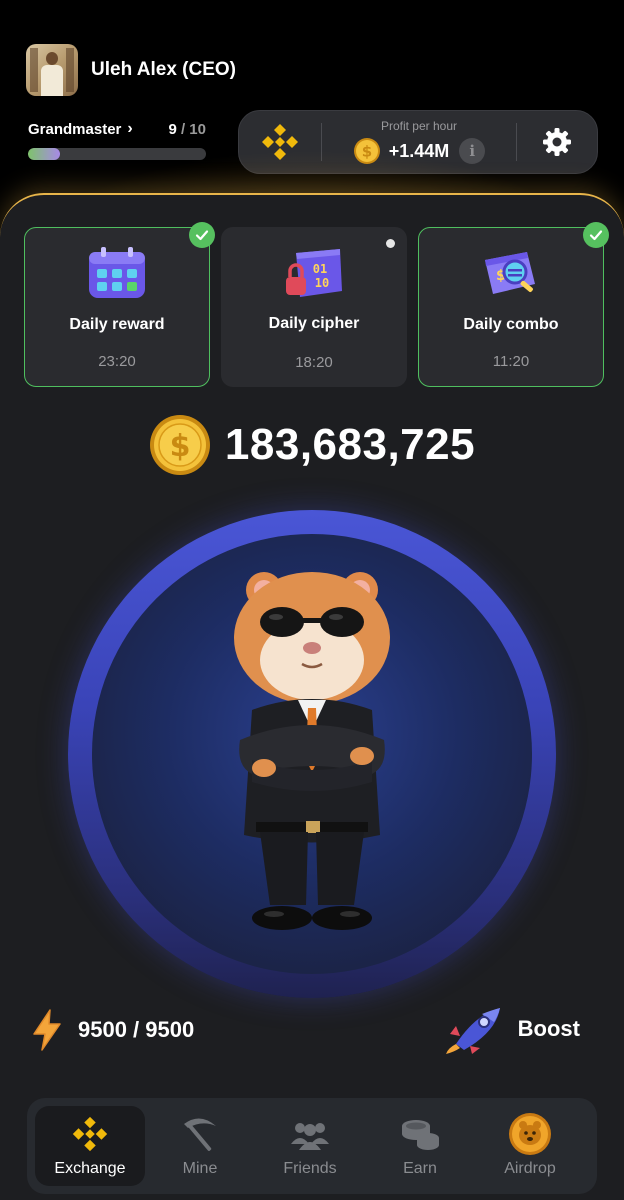 The height and width of the screenshot is (1200, 624). What do you see at coordinates (530, 1168) in the screenshot?
I see `nav-airdrop-label: Airdrop` at bounding box center [530, 1168].